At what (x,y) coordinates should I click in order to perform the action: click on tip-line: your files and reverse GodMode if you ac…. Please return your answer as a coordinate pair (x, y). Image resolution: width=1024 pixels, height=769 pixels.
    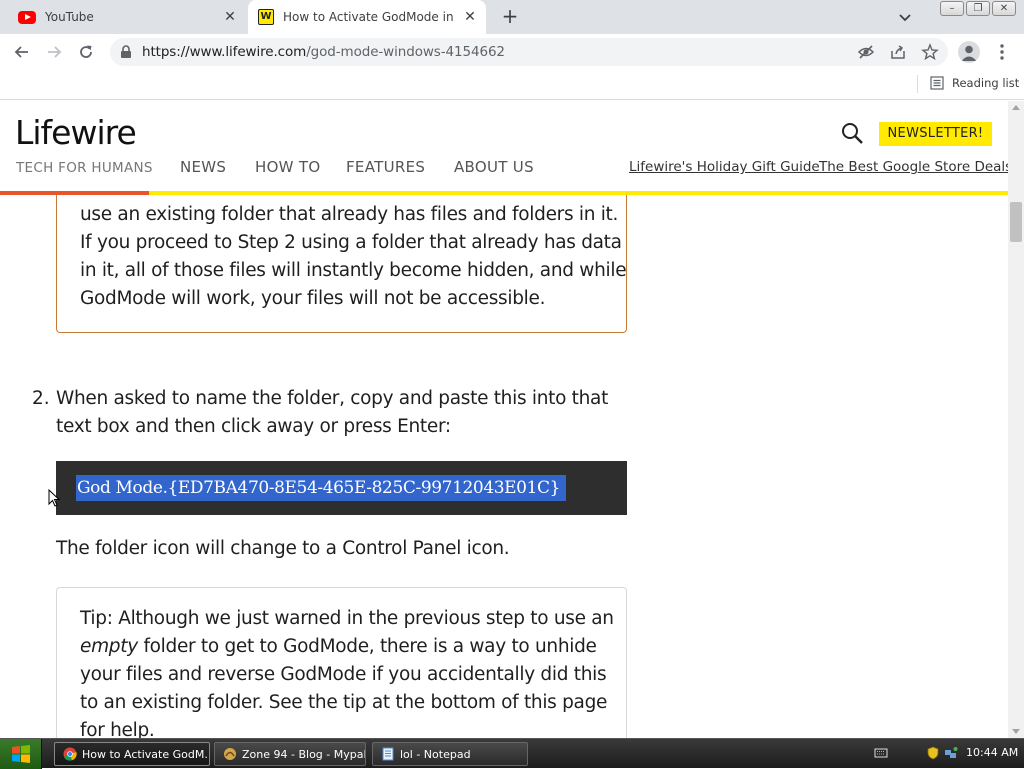
    Looking at the image, I should click on (350, 675).